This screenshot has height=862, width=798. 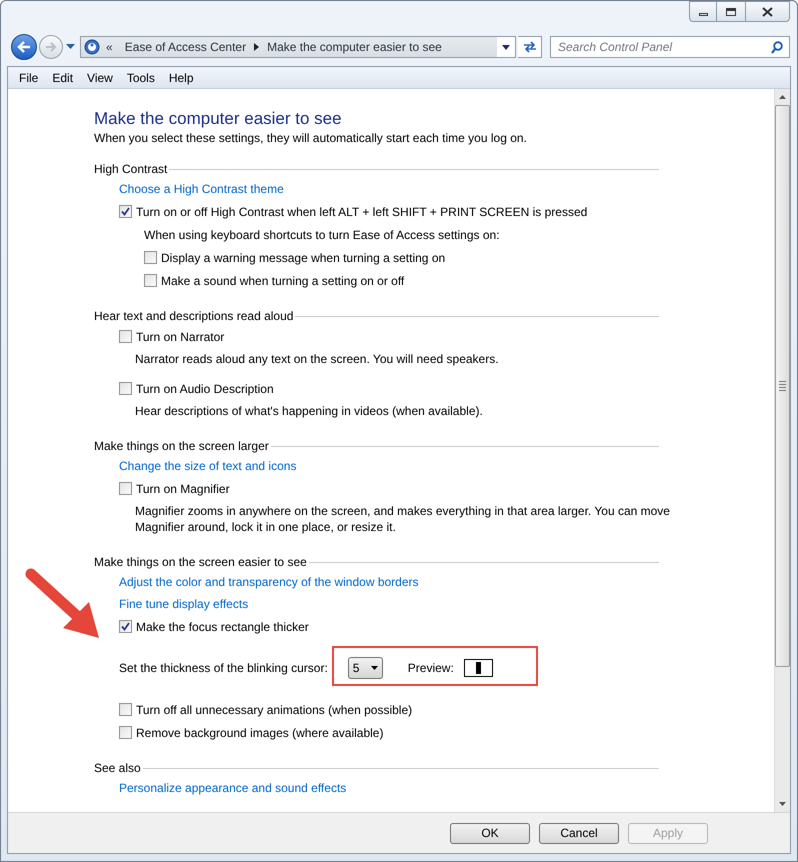 I want to click on cursor-preview, so click(x=478, y=668).